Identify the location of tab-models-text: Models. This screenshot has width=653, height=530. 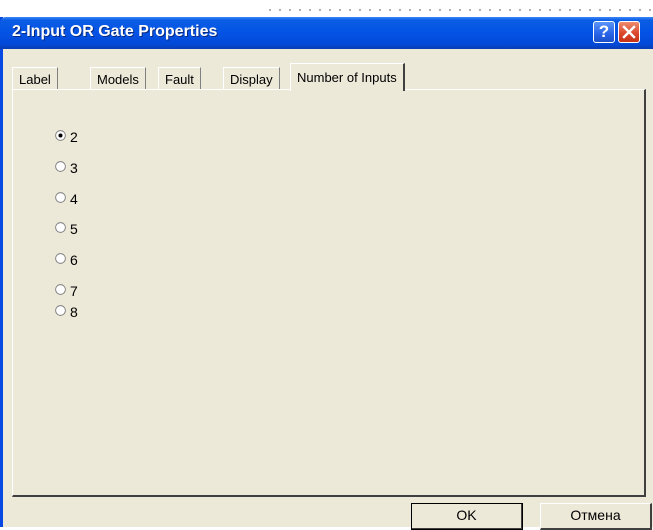
(118, 79).